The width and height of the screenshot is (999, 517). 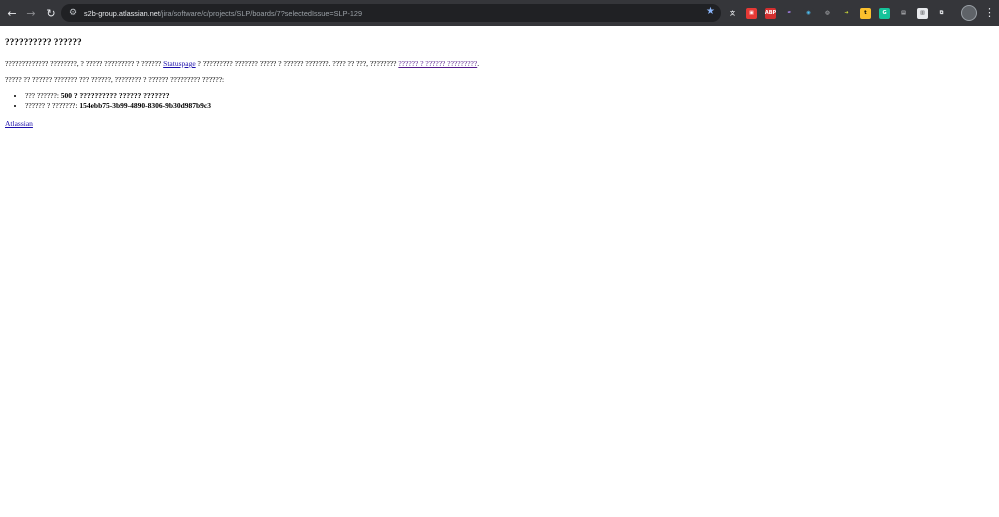 I want to click on footer: Atlassian, so click(x=495, y=124).